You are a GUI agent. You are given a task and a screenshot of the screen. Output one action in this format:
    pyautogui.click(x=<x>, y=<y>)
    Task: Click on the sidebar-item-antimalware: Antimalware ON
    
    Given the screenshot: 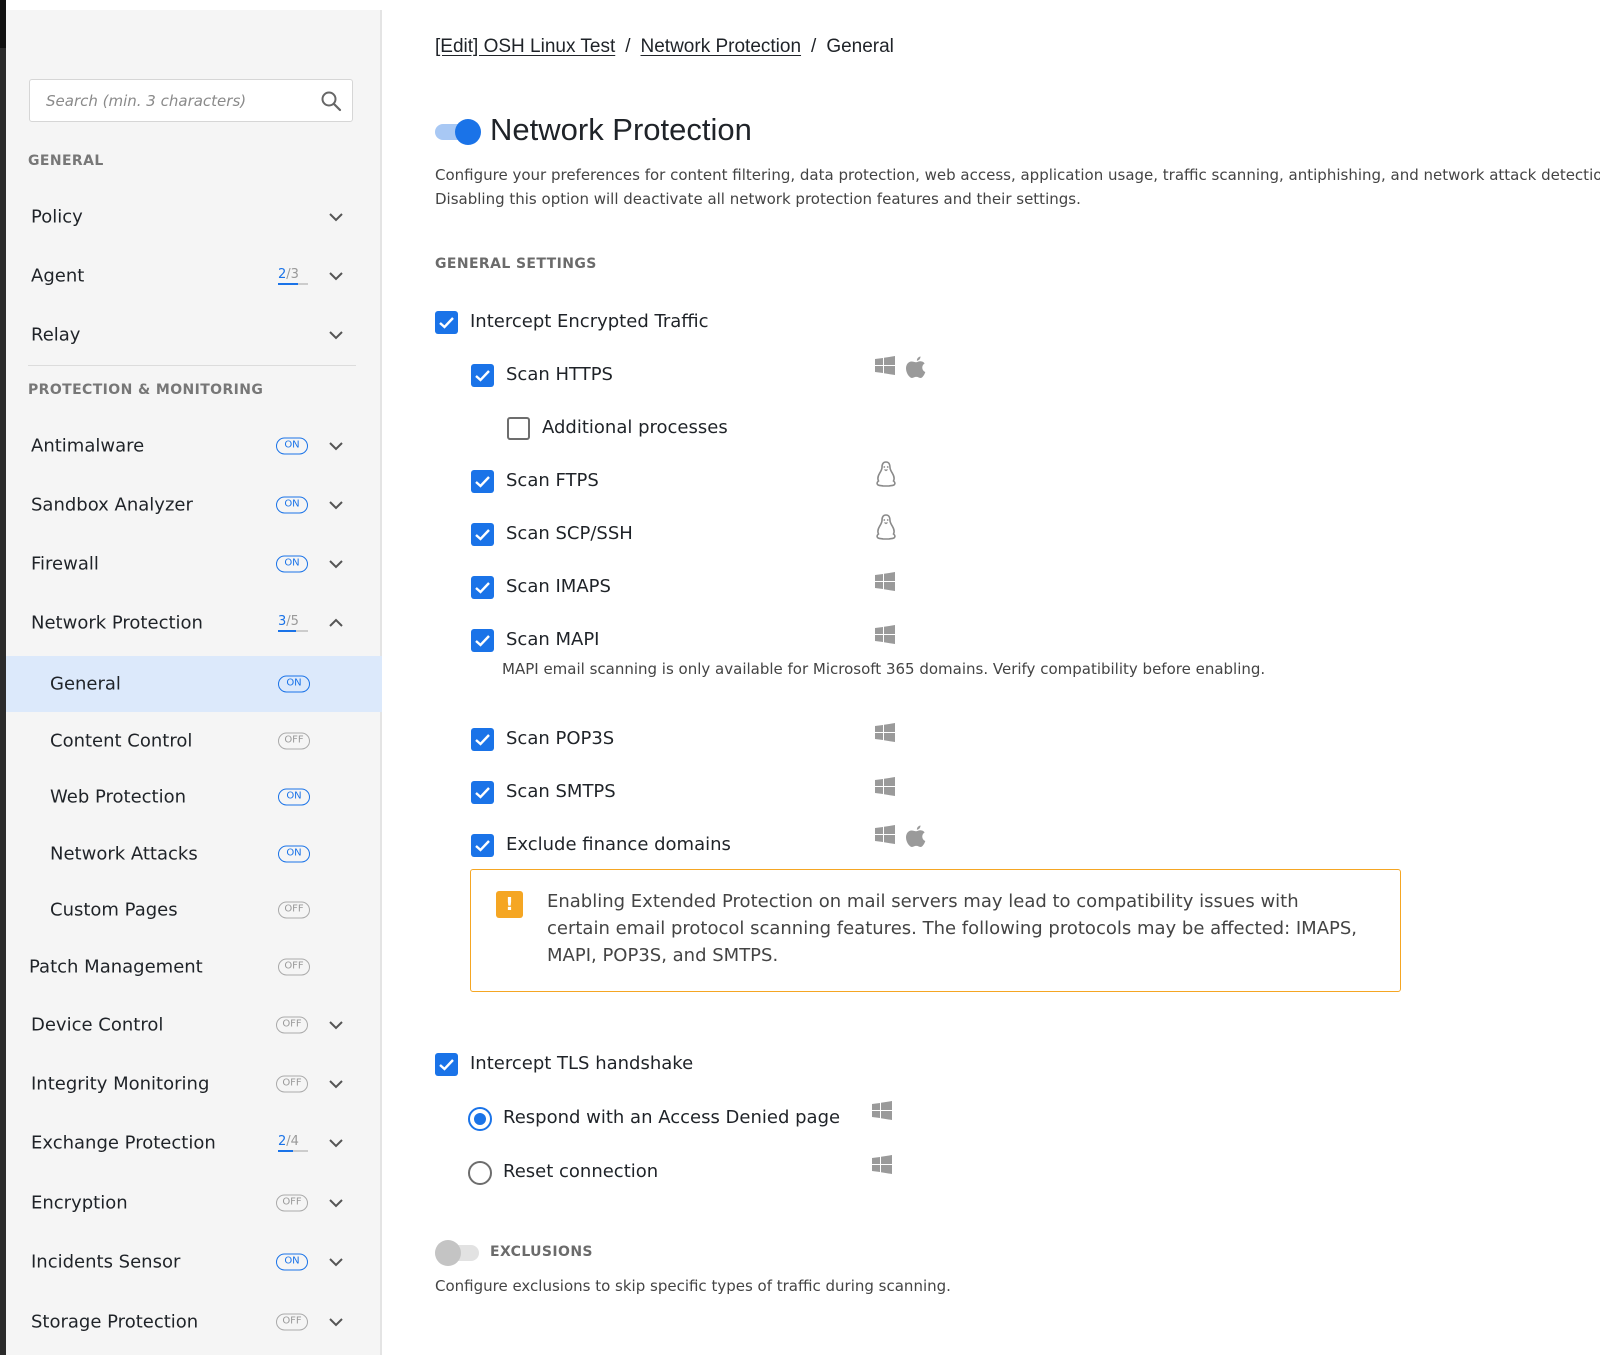 What is the action you would take?
    pyautogui.click(x=194, y=446)
    